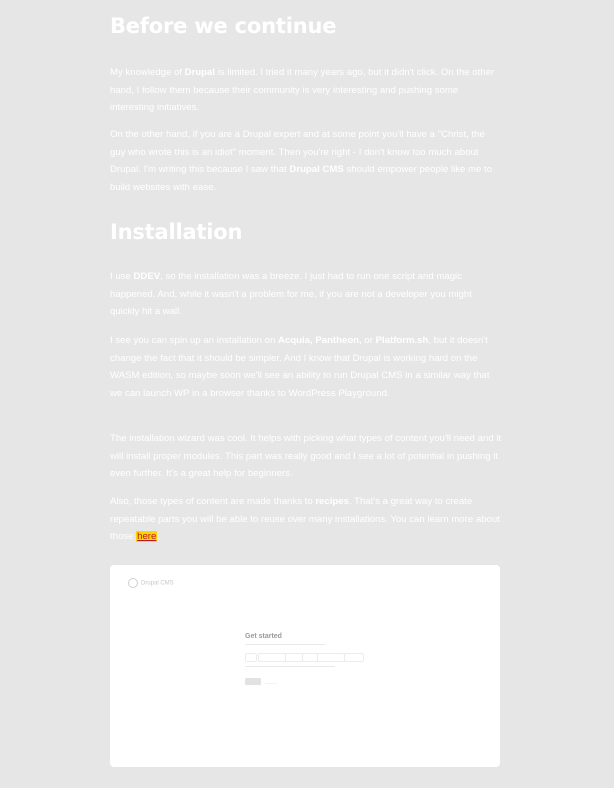 The width and height of the screenshot is (614, 788). What do you see at coordinates (263, 636) in the screenshot?
I see `get-started-heading: Get started` at bounding box center [263, 636].